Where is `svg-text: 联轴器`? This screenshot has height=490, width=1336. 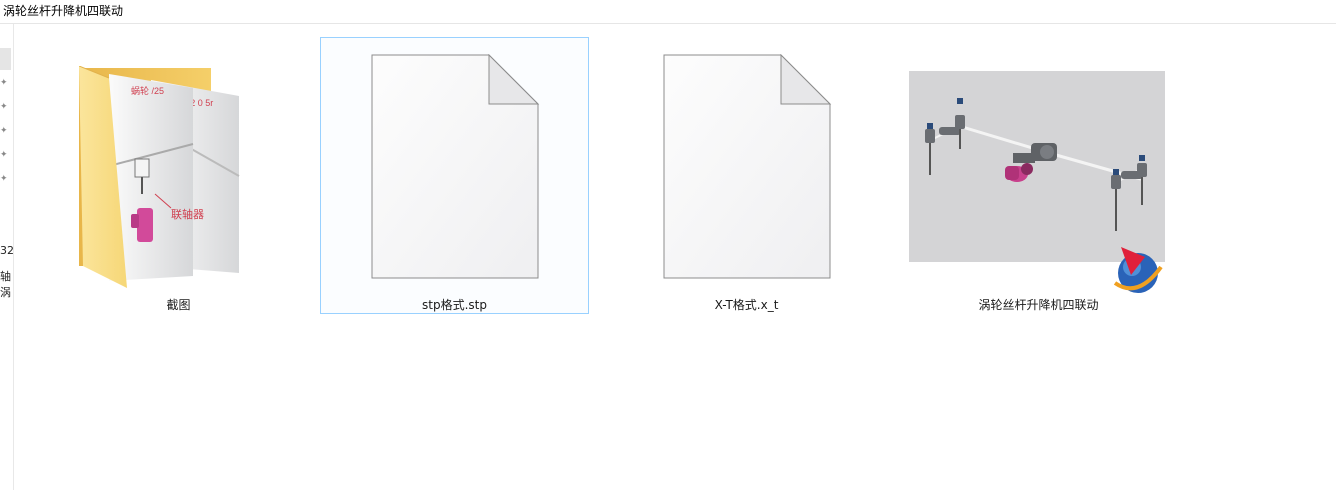 svg-text: 联轴器 is located at coordinates (187, 214).